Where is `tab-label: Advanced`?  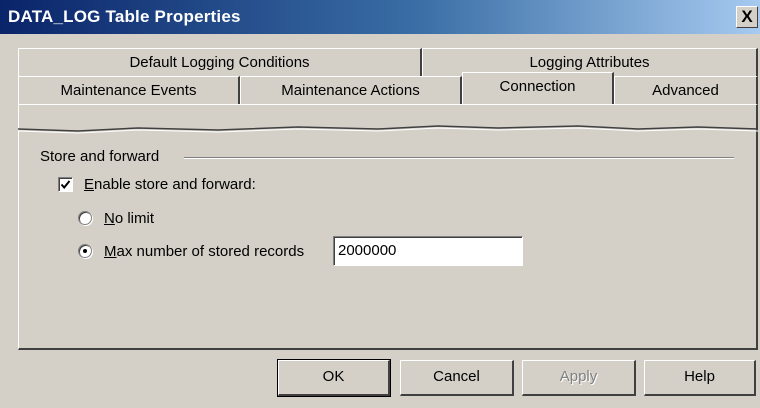
tab-label: Advanced is located at coordinates (685, 90).